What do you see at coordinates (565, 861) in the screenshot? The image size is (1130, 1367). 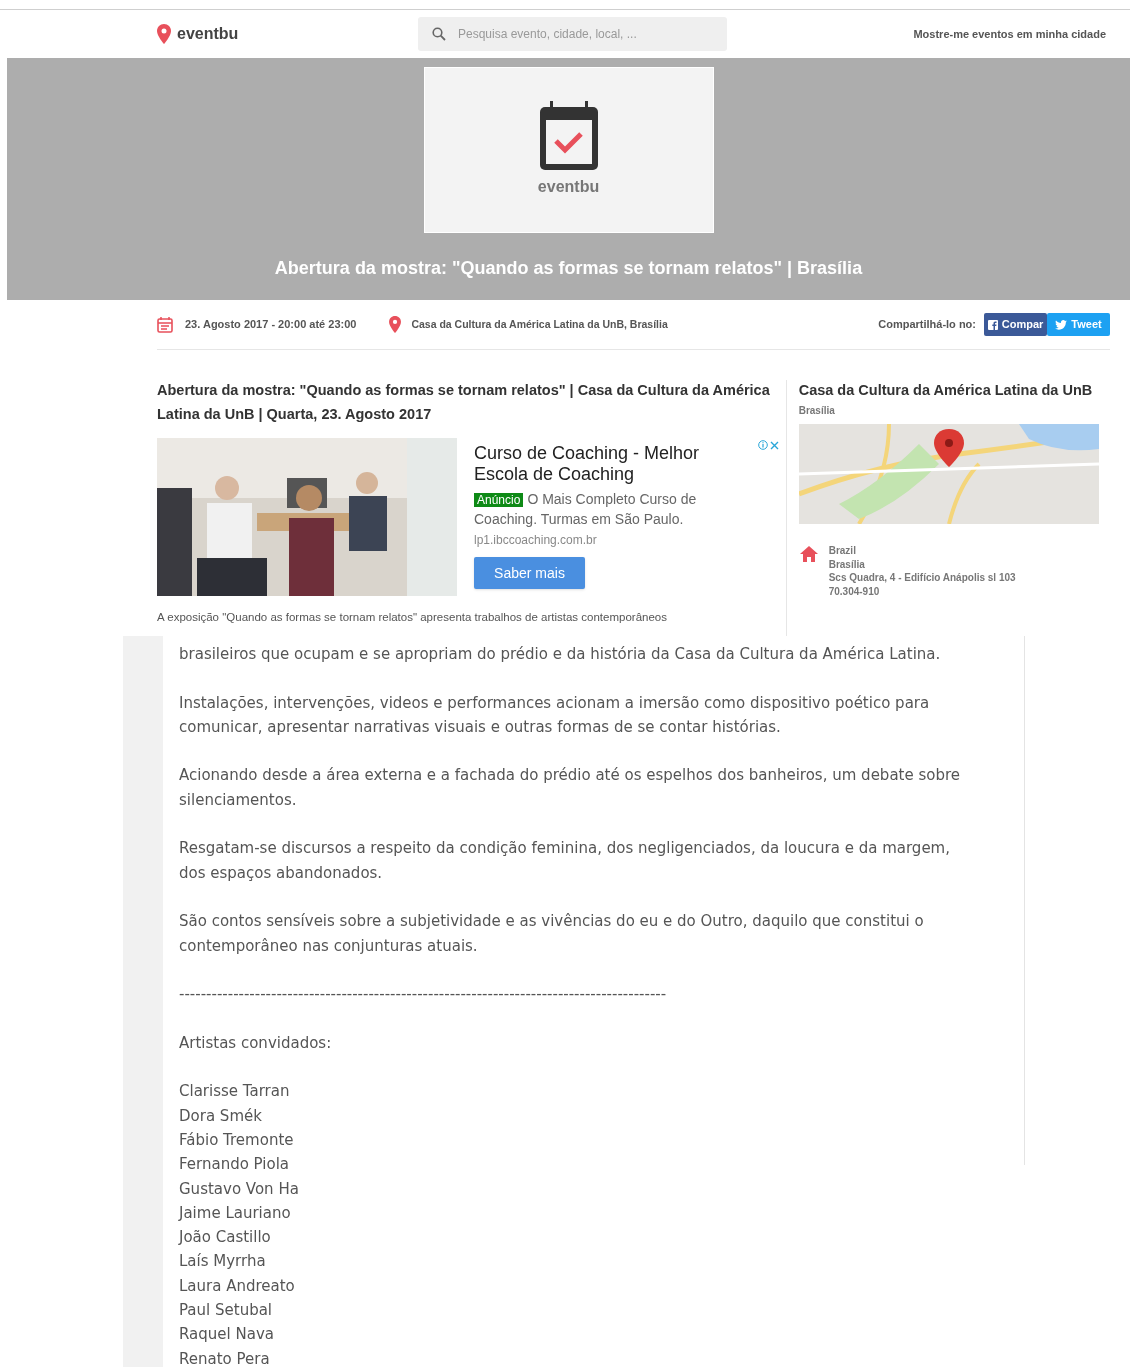 I see `paragraph: Resgatam-se discursos a respeito da condição feminina, dos negligenciados, da loucura e da margem, dos espaços abandonados.` at bounding box center [565, 861].